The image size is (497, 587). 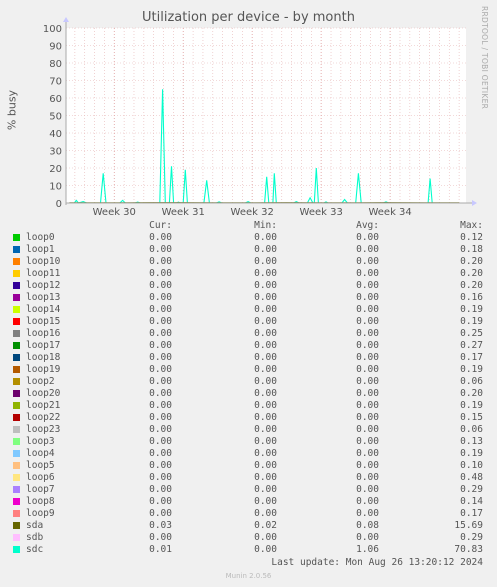 What do you see at coordinates (248, 478) in the screenshot?
I see `legend-row: loop6 0.00 0.00 0.00 0.48` at bounding box center [248, 478].